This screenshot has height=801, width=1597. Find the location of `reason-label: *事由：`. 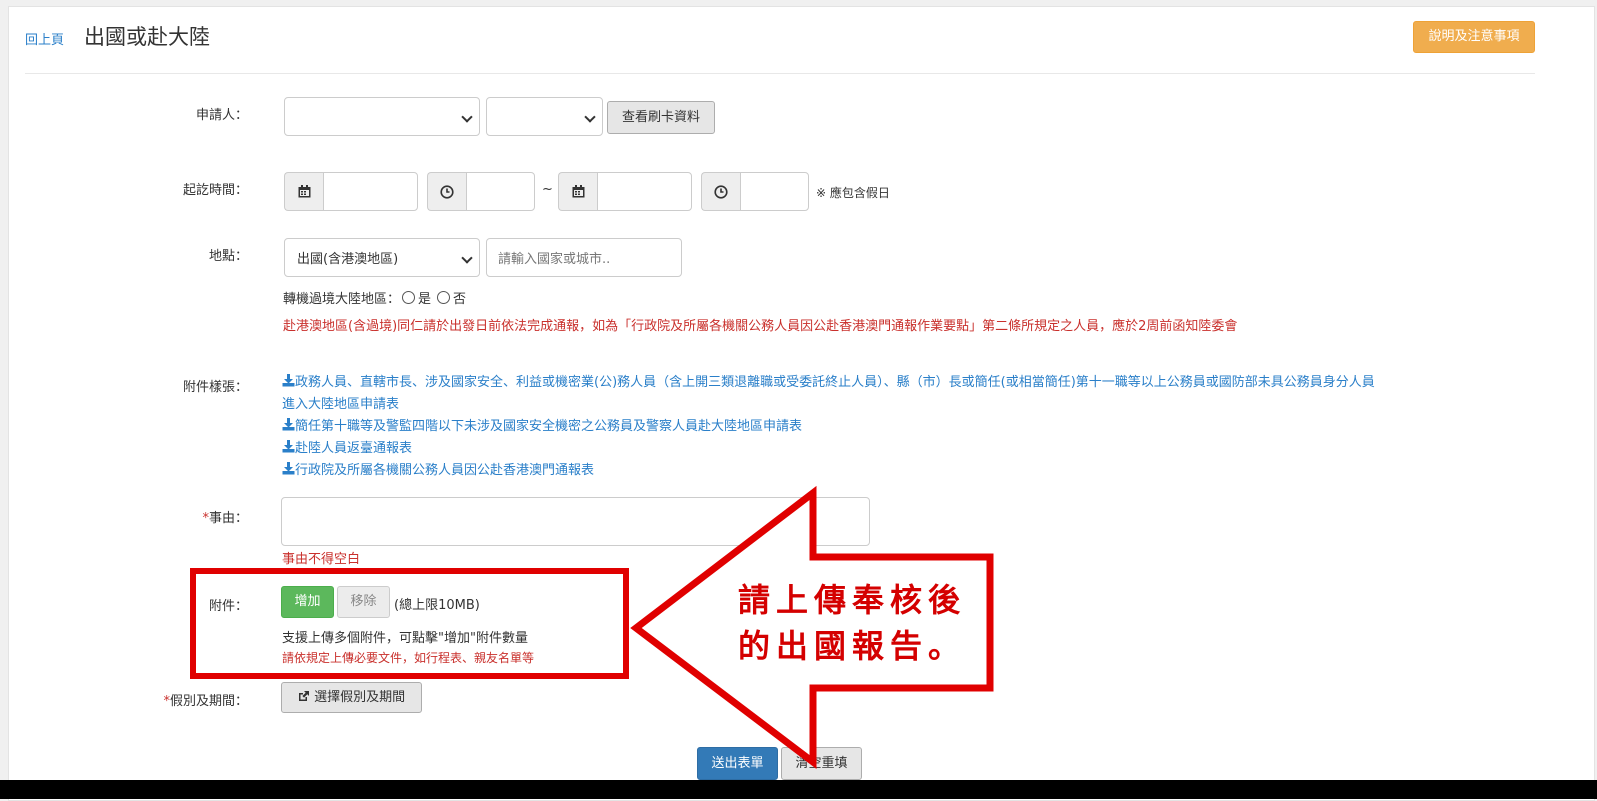

reason-label: *事由： is located at coordinates (225, 518).